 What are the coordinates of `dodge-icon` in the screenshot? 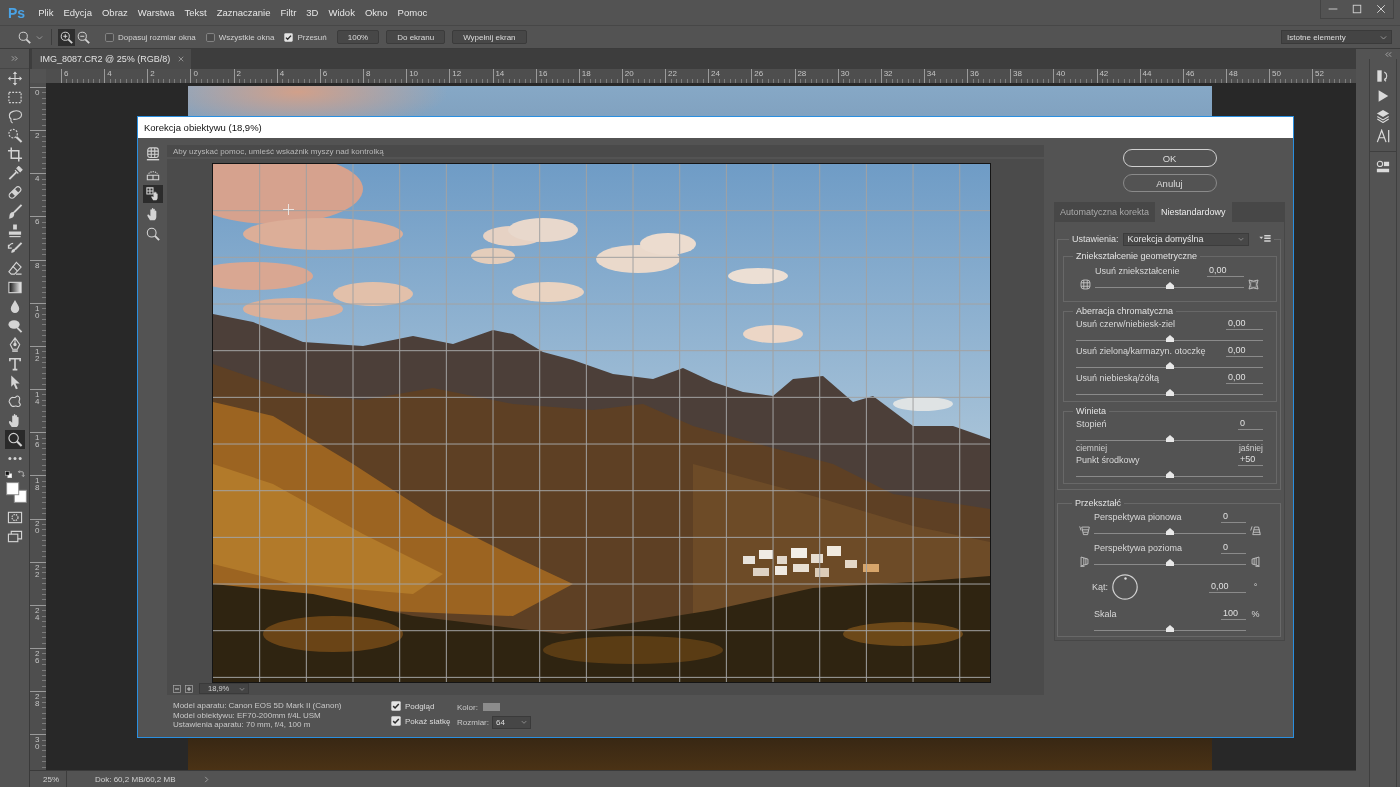 It's located at (14, 325).